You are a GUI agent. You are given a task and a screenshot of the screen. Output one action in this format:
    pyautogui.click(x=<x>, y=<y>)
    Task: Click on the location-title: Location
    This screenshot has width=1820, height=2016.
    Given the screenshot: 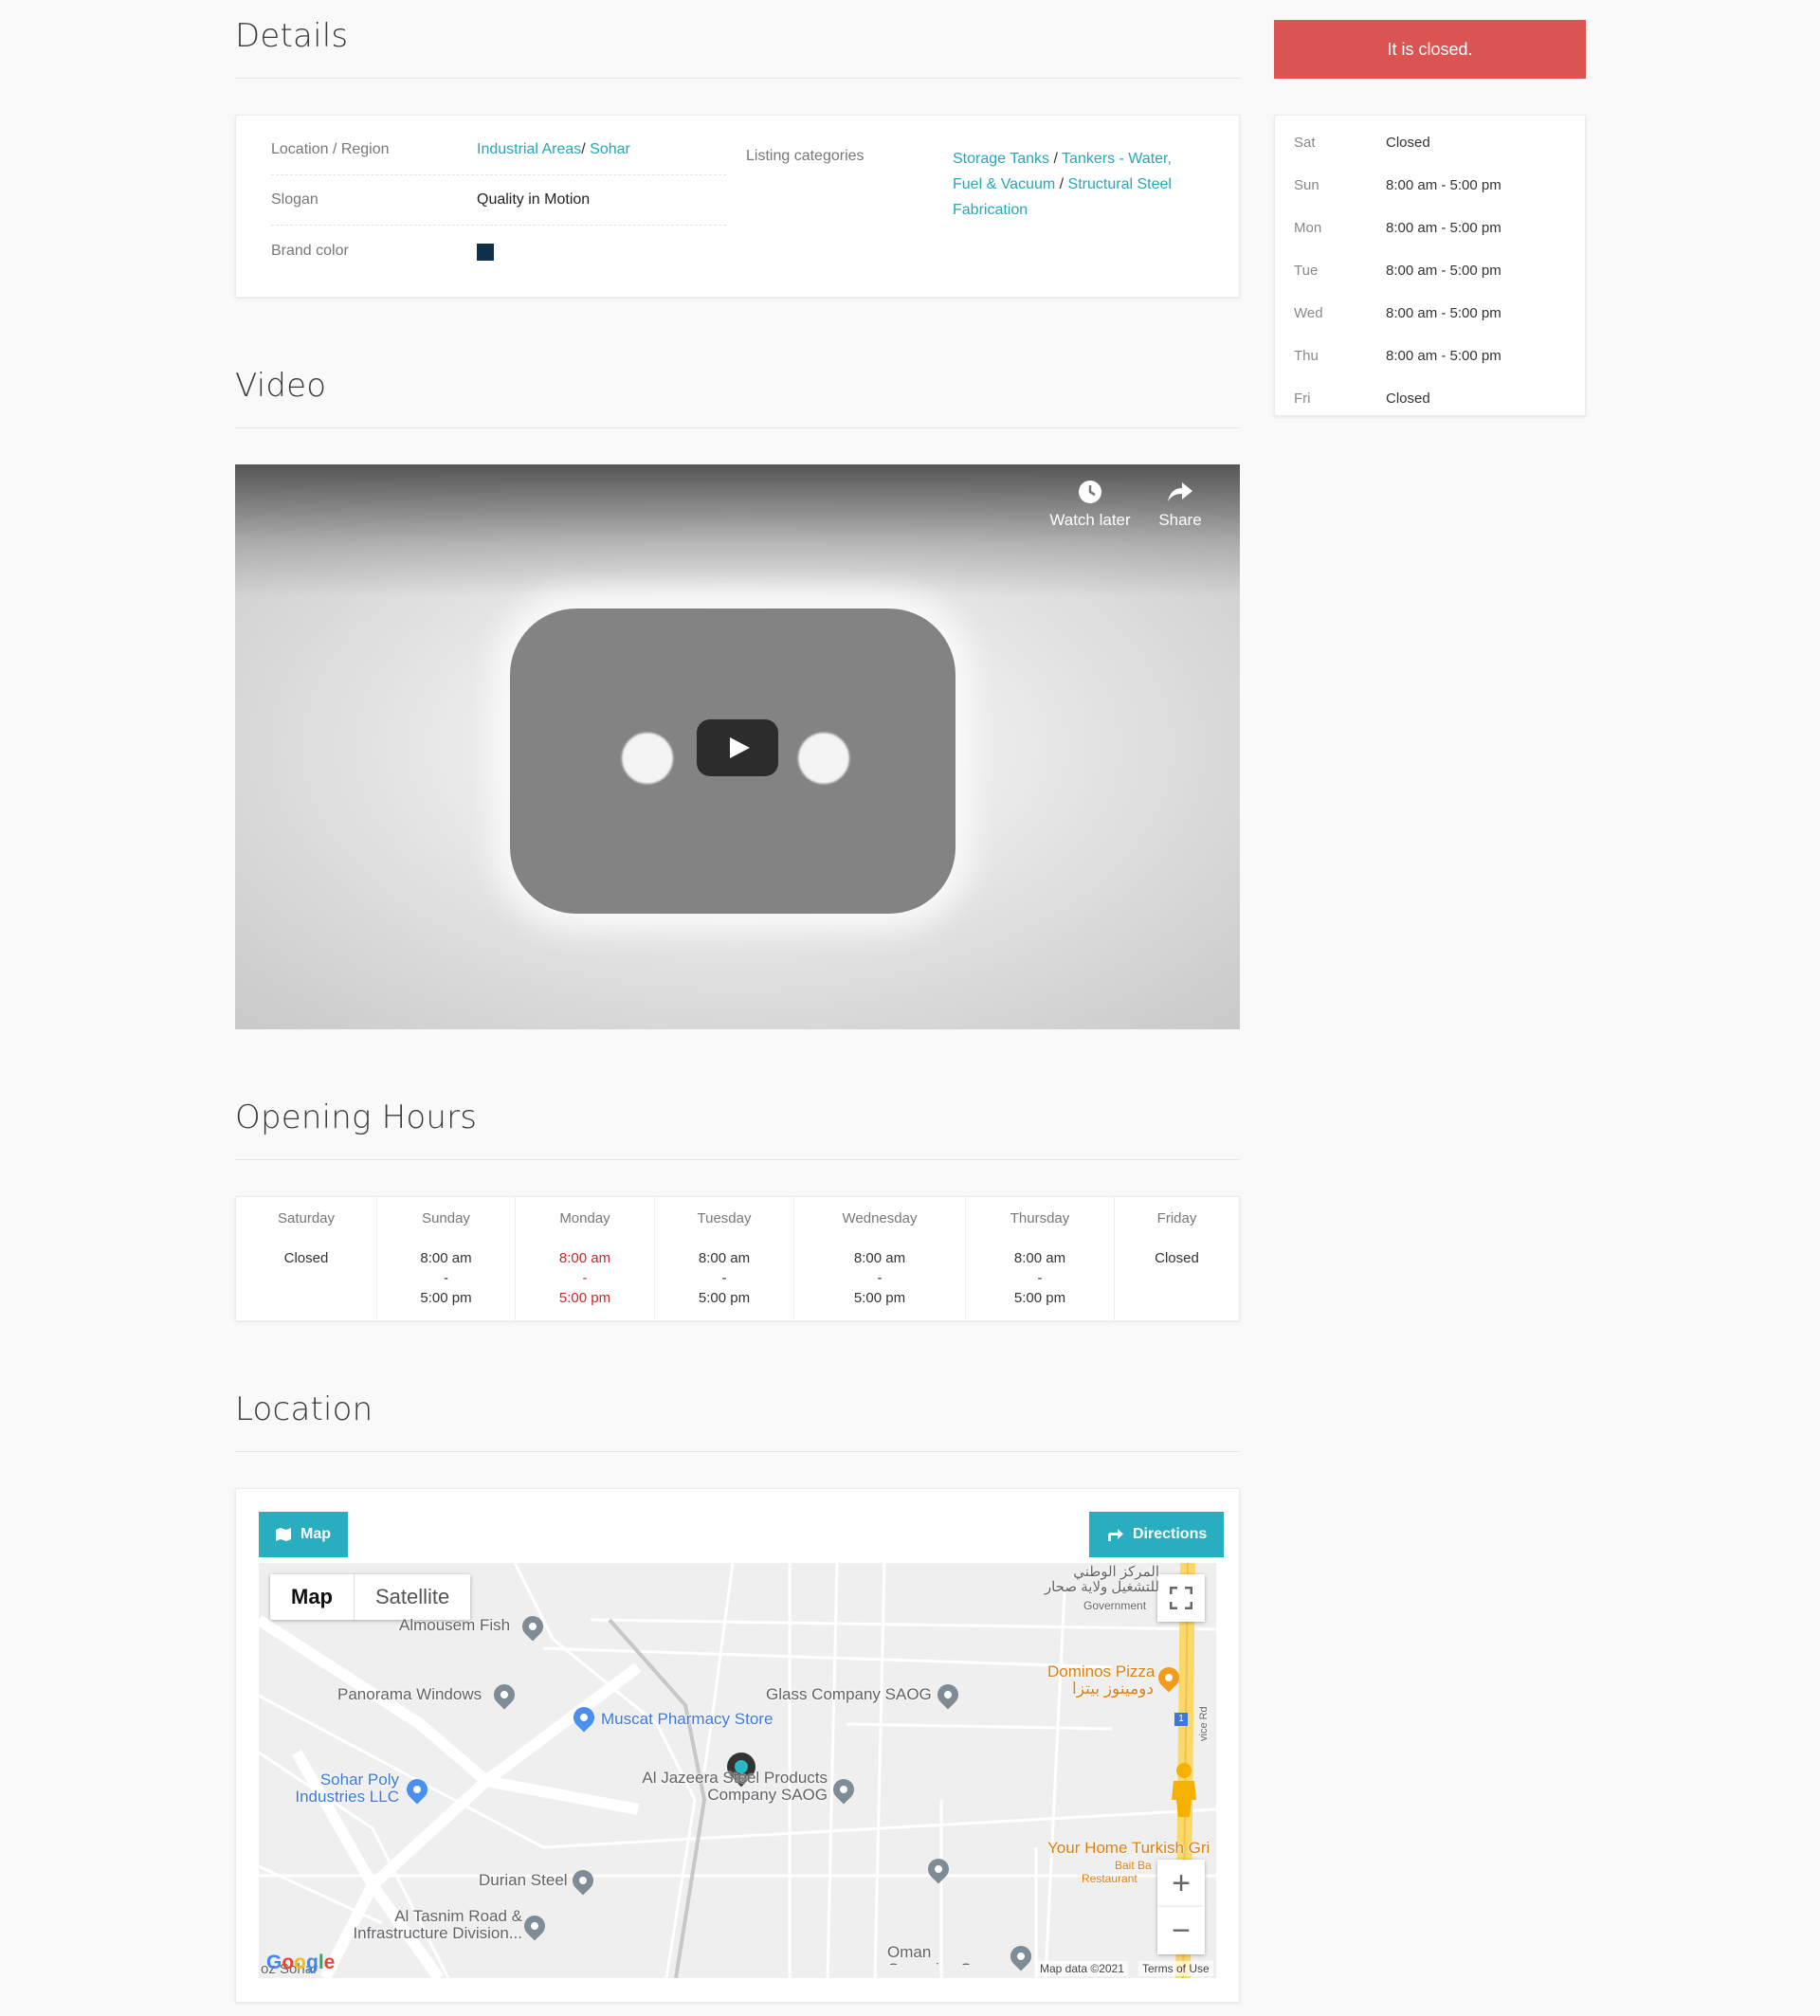 What is the action you would take?
    pyautogui.click(x=304, y=1409)
    